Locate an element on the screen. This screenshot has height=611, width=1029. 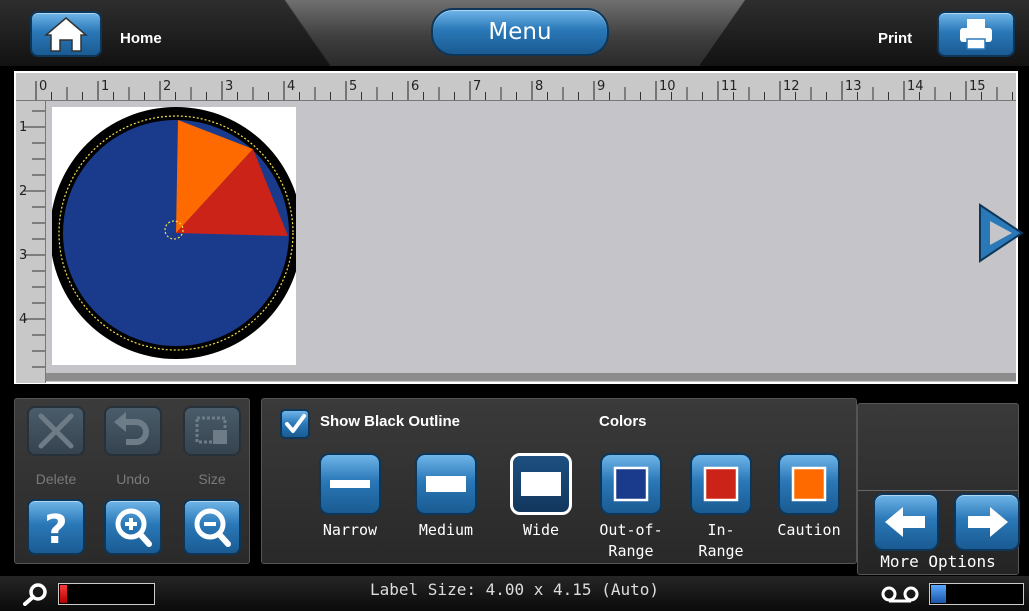
more-options-panel: More Options is located at coordinates (938, 489).